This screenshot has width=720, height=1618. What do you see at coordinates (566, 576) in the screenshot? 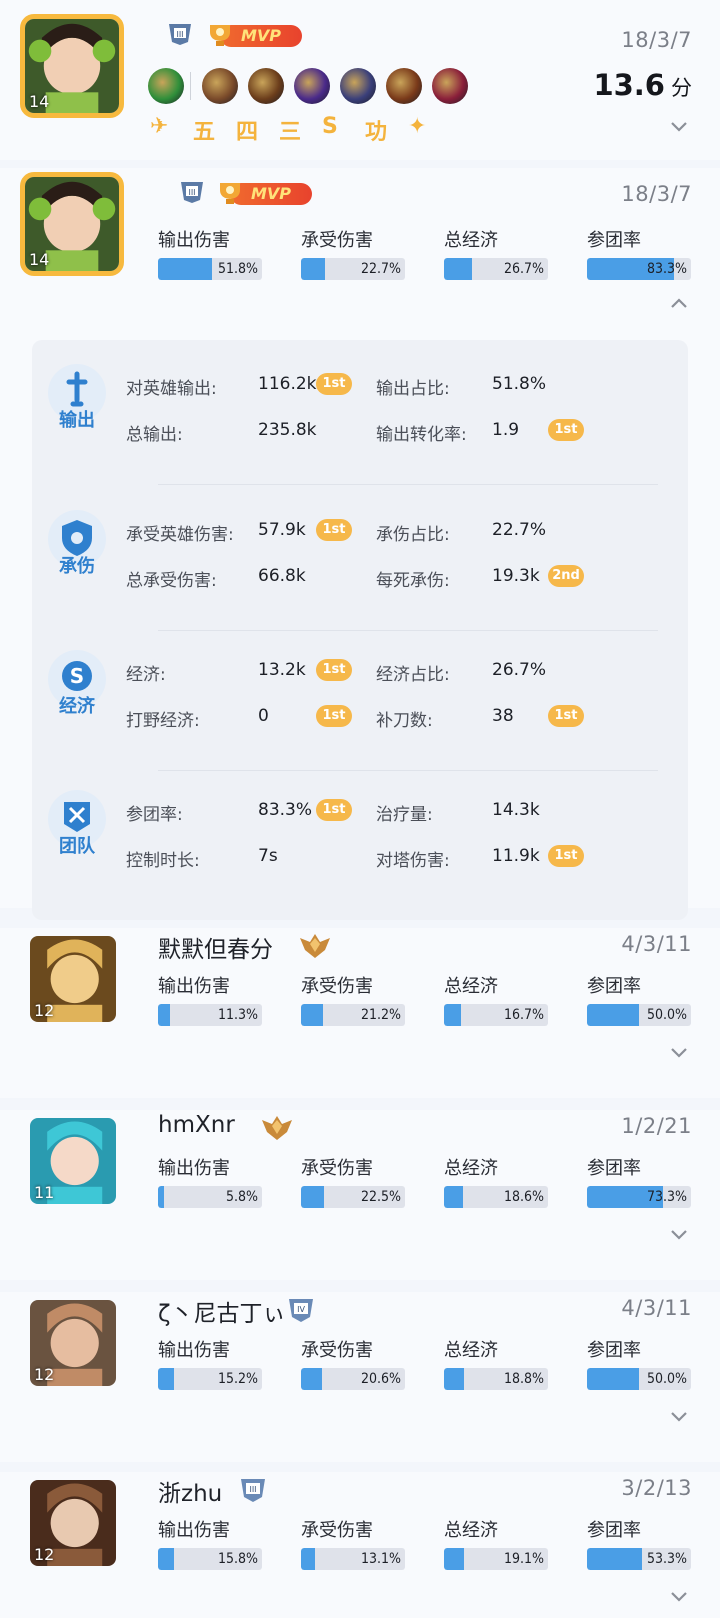
I see `rank-tag: 2nd` at bounding box center [566, 576].